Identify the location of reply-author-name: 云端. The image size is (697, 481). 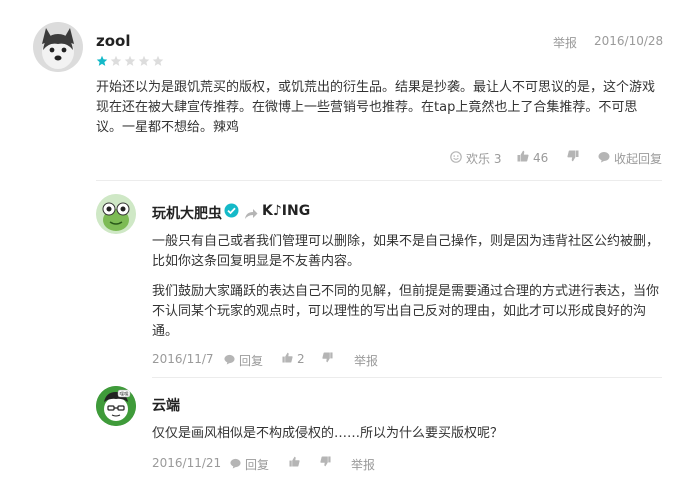
(166, 405).